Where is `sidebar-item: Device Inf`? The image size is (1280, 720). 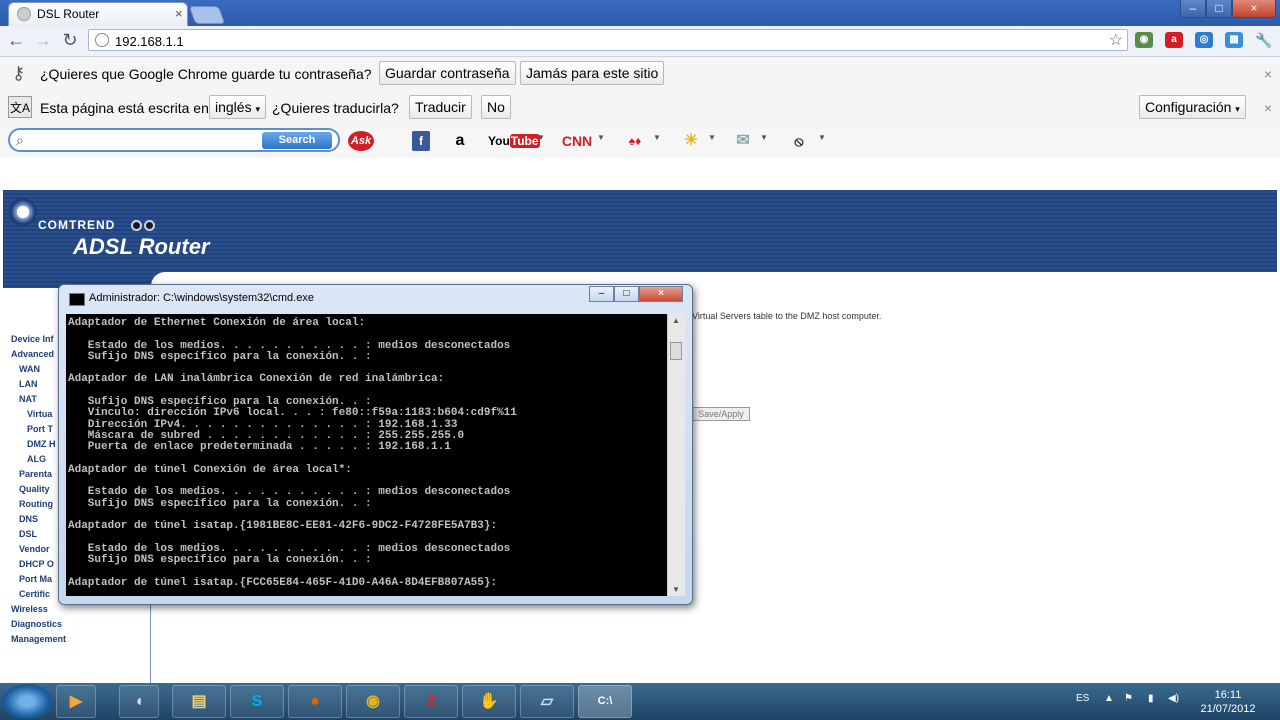
sidebar-item: Device Inf is located at coordinates (32, 339).